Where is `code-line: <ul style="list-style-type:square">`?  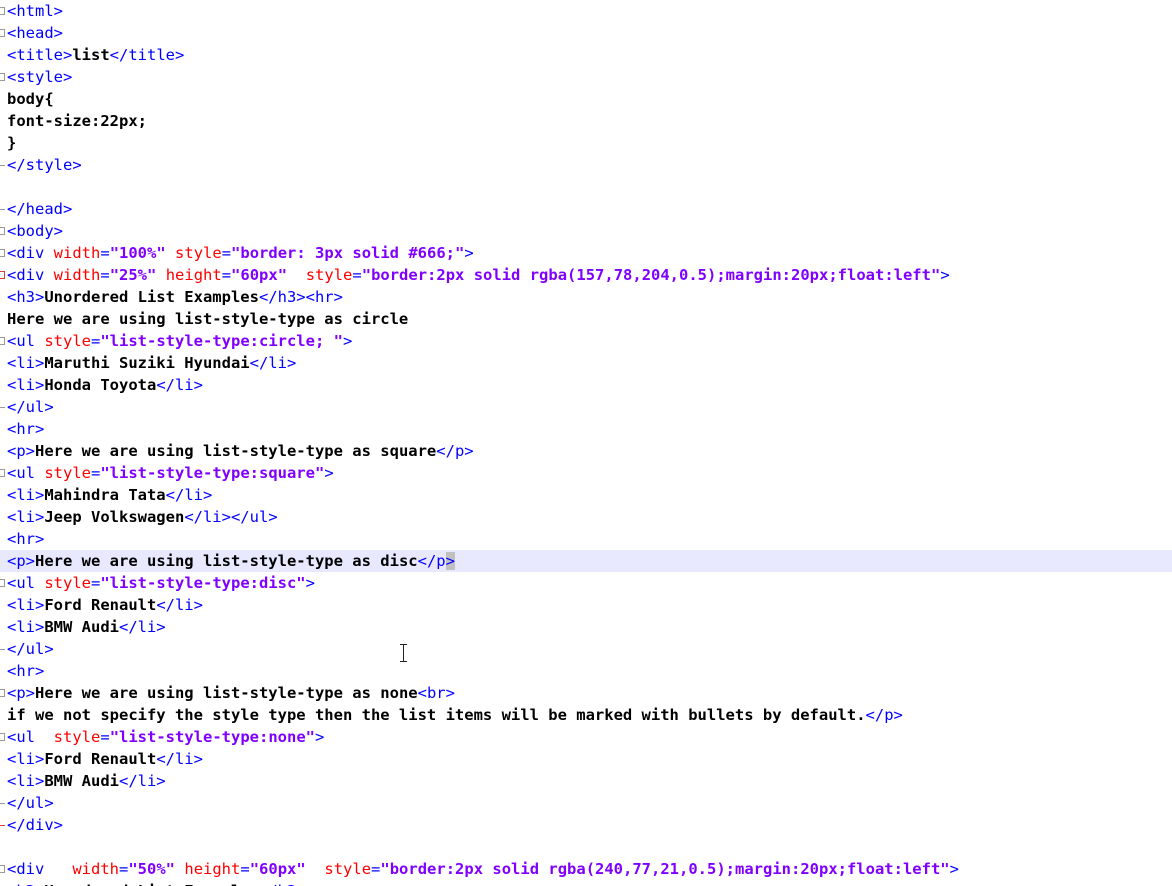 code-line: <ul style="list-style-type:square"> is located at coordinates (586, 473).